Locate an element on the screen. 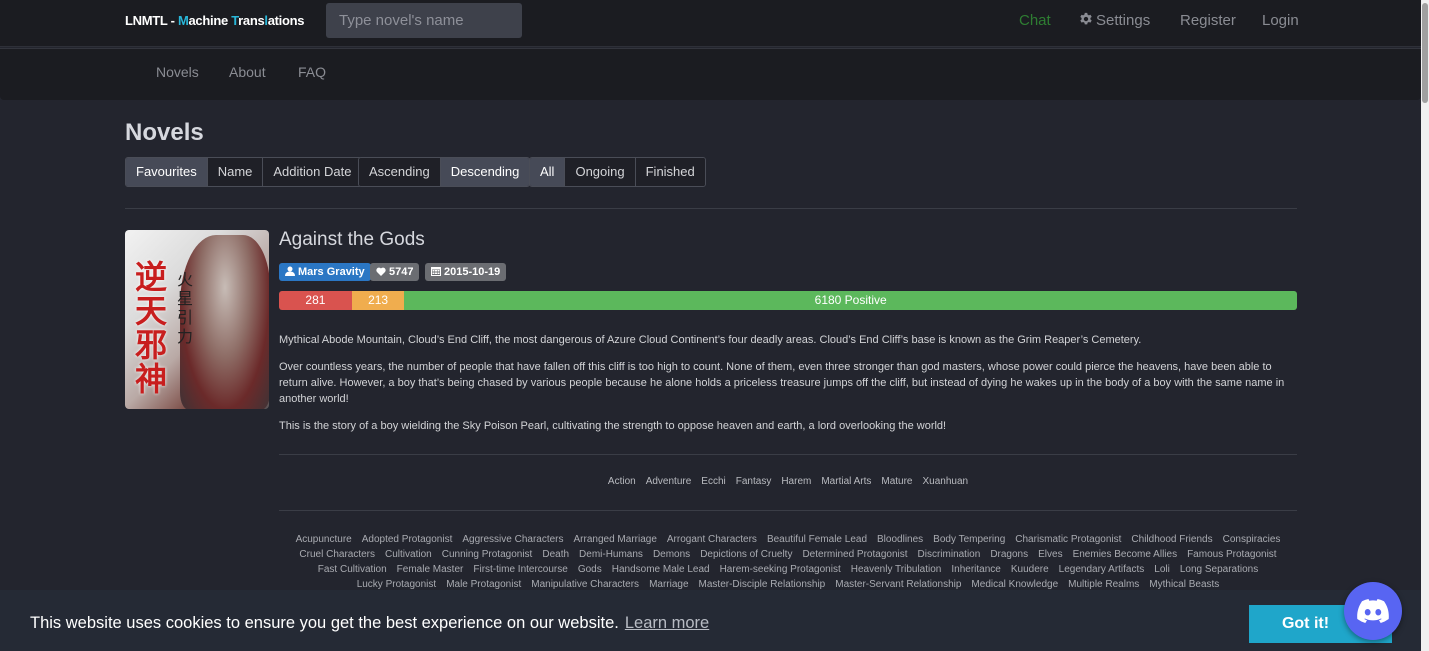 This screenshot has height=651, width=1429. tag-link: Arranged Marriage is located at coordinates (615, 539).